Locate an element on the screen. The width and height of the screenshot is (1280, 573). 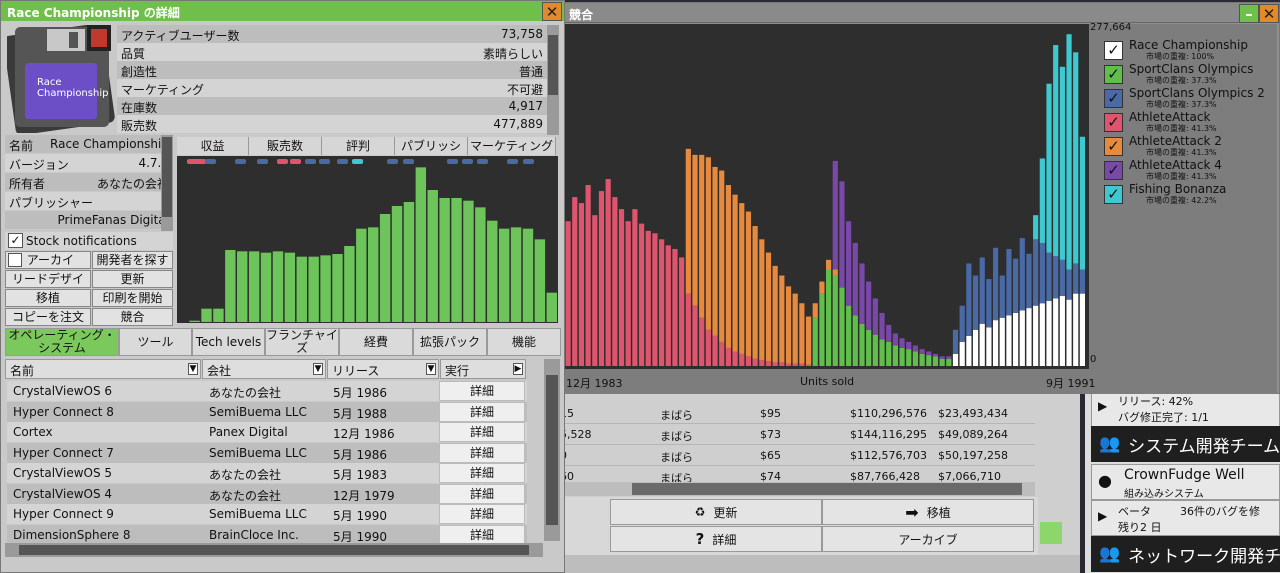
competition-titlebar: 競合 is located at coordinates (921, 13).